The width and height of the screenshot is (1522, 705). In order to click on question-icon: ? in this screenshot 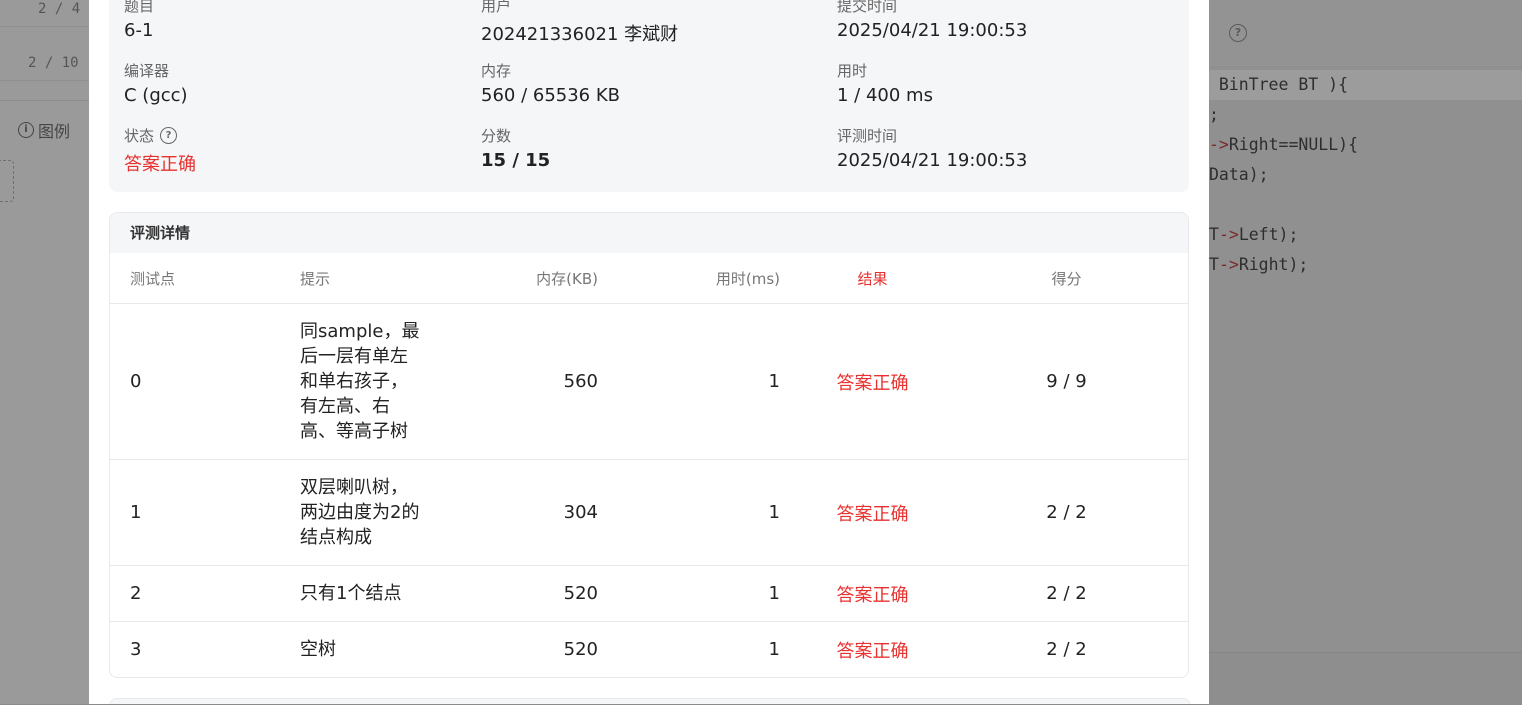, I will do `click(169, 135)`.